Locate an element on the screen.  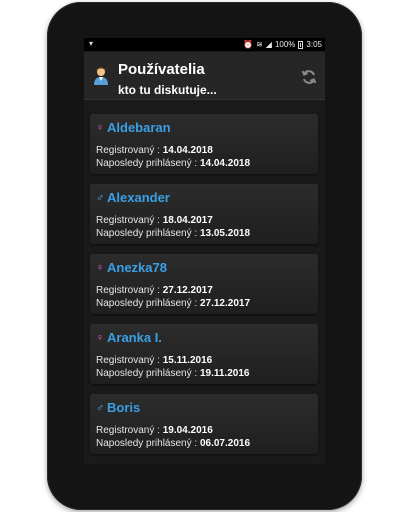
last-login-date: 27.12.2017 is located at coordinates (225, 303).